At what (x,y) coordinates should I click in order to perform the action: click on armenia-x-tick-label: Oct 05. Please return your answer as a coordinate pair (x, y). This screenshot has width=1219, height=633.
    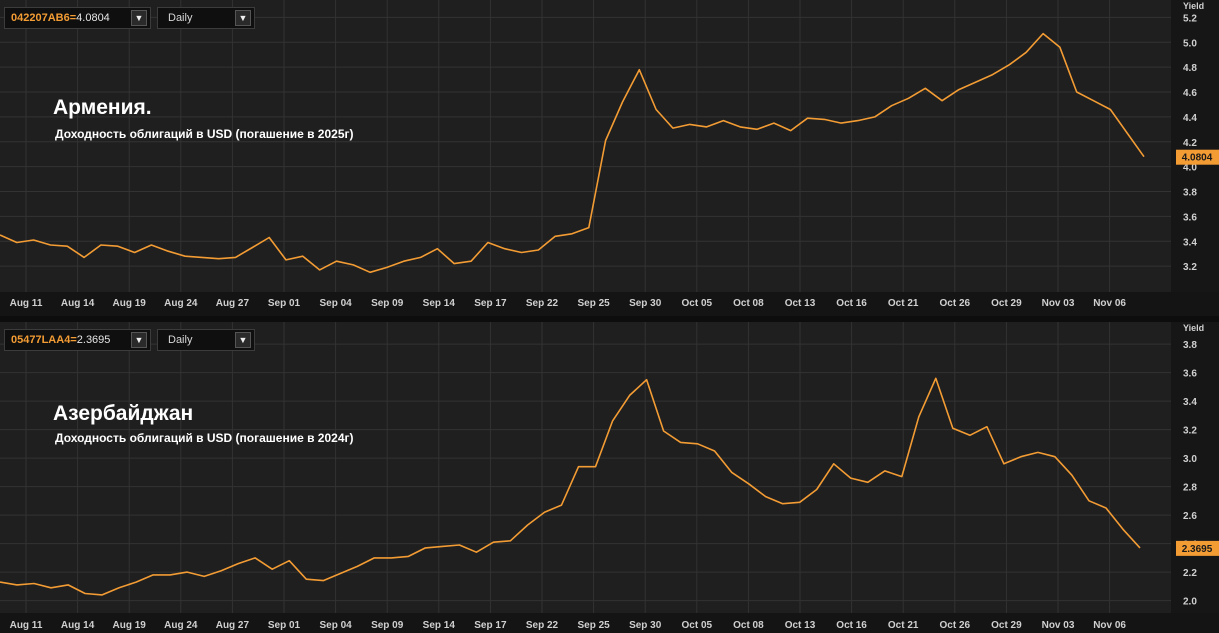
    Looking at the image, I should click on (697, 303).